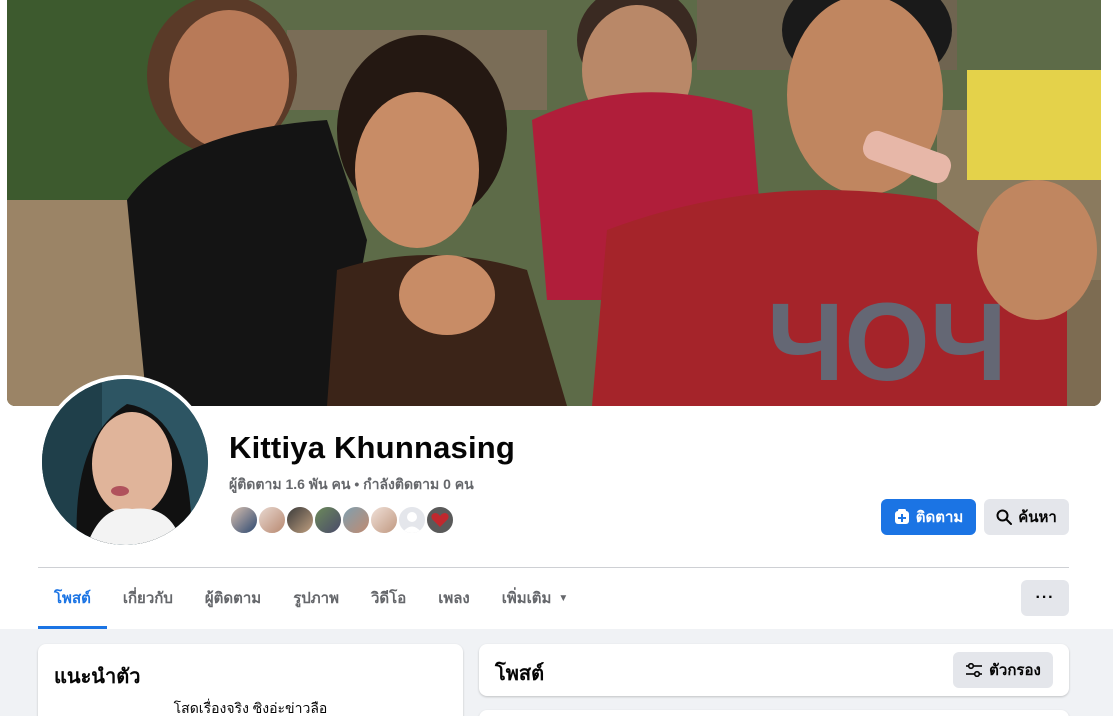  What do you see at coordinates (372, 447) in the screenshot?
I see `profile-name: Kittiya Khunnasing` at bounding box center [372, 447].